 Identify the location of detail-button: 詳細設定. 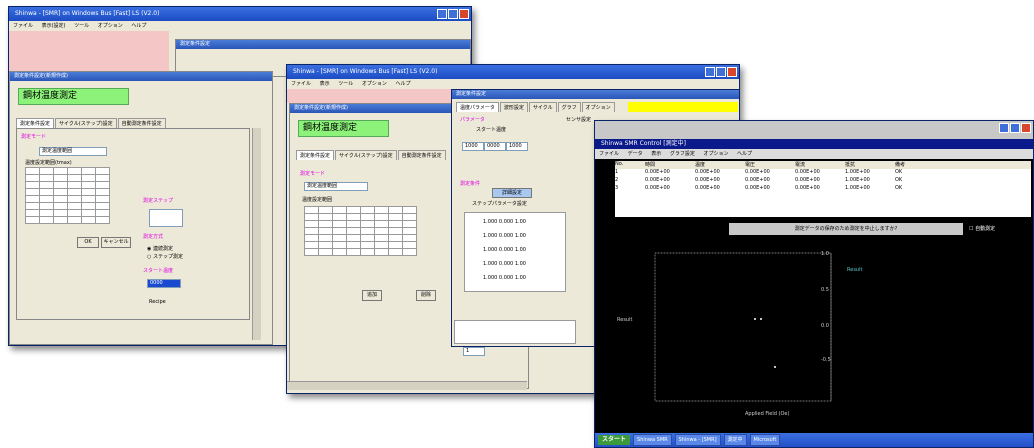
(512, 193).